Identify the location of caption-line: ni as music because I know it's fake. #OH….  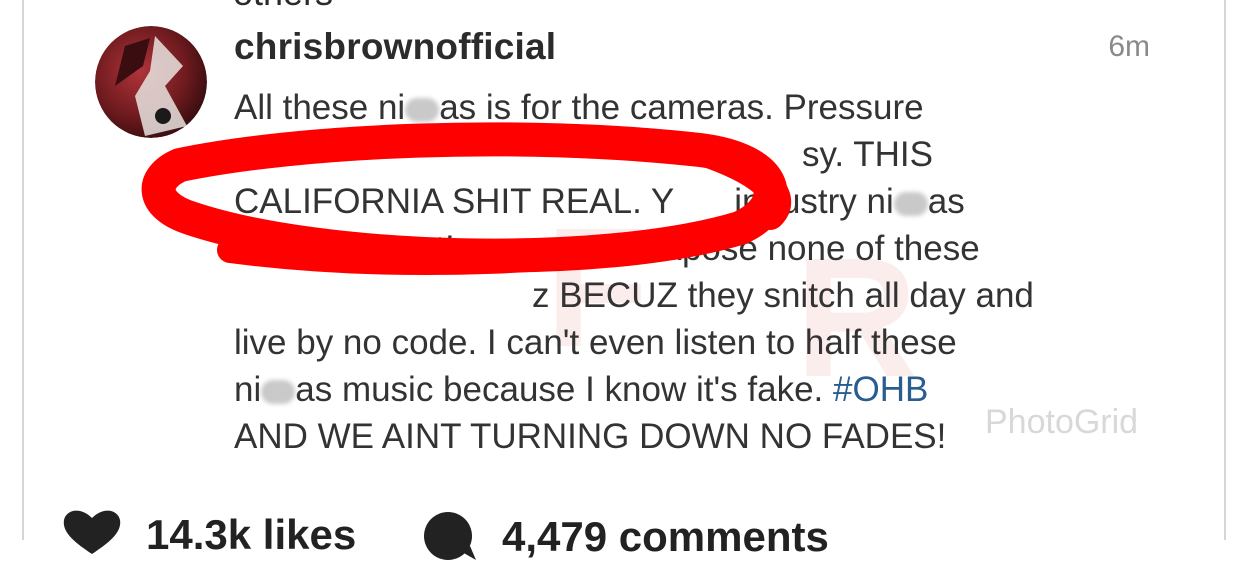
(581, 389).